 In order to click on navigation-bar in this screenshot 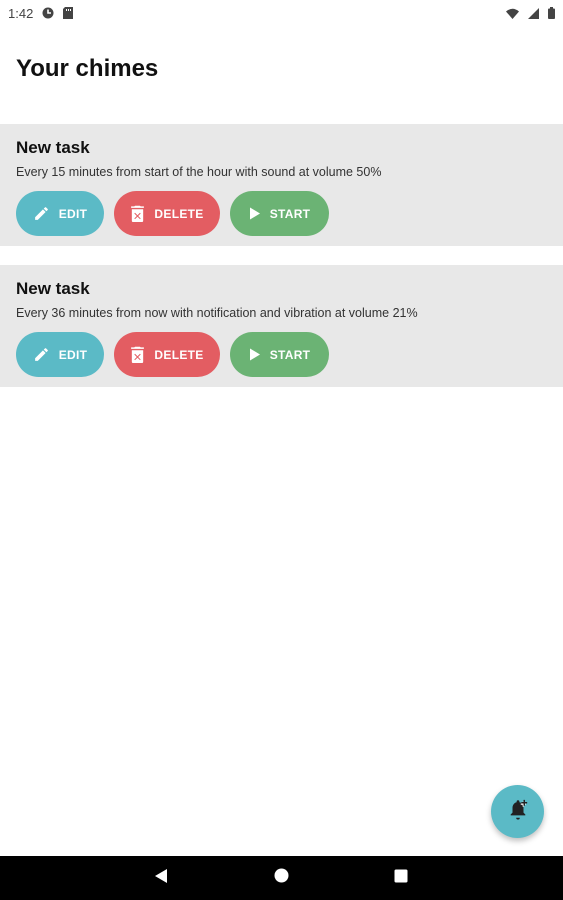, I will do `click(281, 878)`.